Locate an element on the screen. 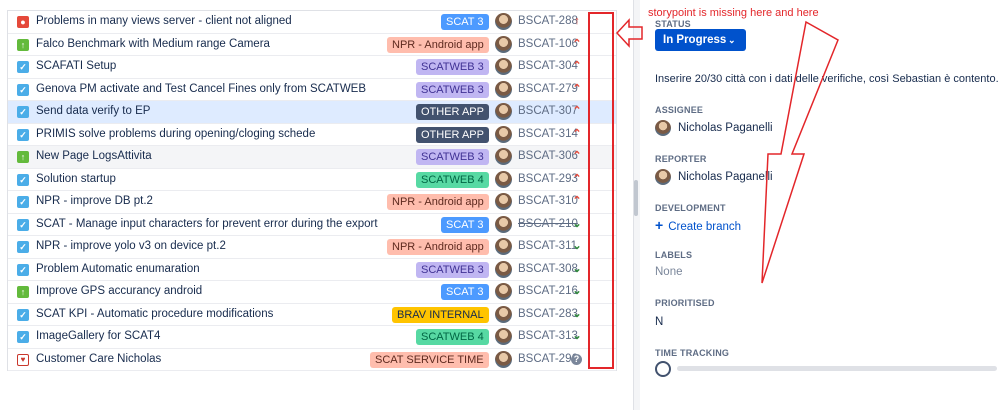 The height and width of the screenshot is (410, 998). annotation-down-arrow is located at coordinates (800, 152).